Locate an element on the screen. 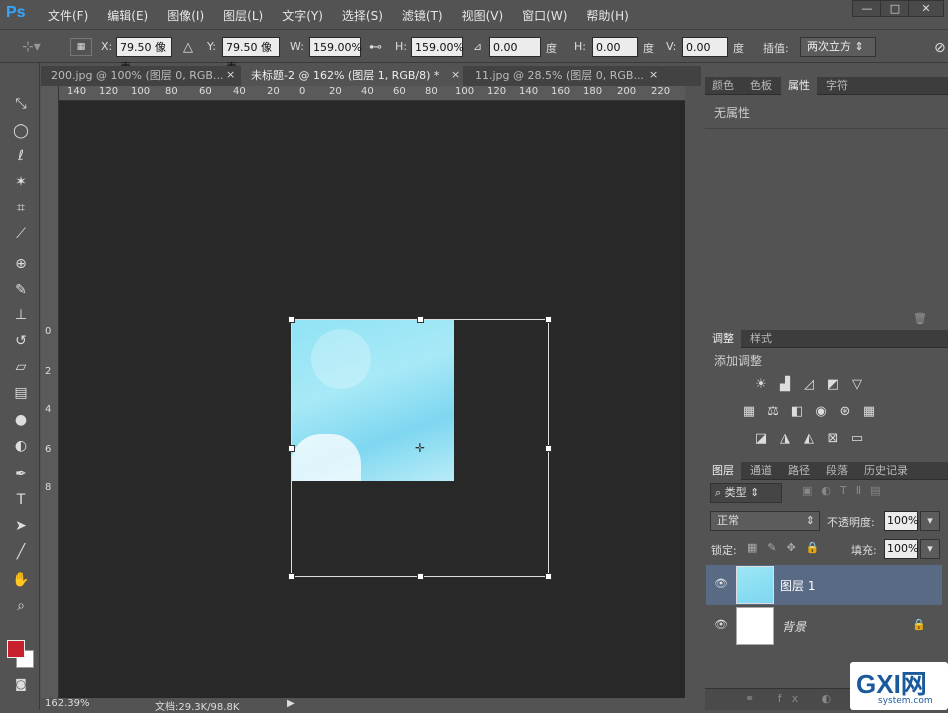  tab-untitled-2: 未标题-2 @ 162% (图层 1, RGB/8) * is located at coordinates (352, 76).